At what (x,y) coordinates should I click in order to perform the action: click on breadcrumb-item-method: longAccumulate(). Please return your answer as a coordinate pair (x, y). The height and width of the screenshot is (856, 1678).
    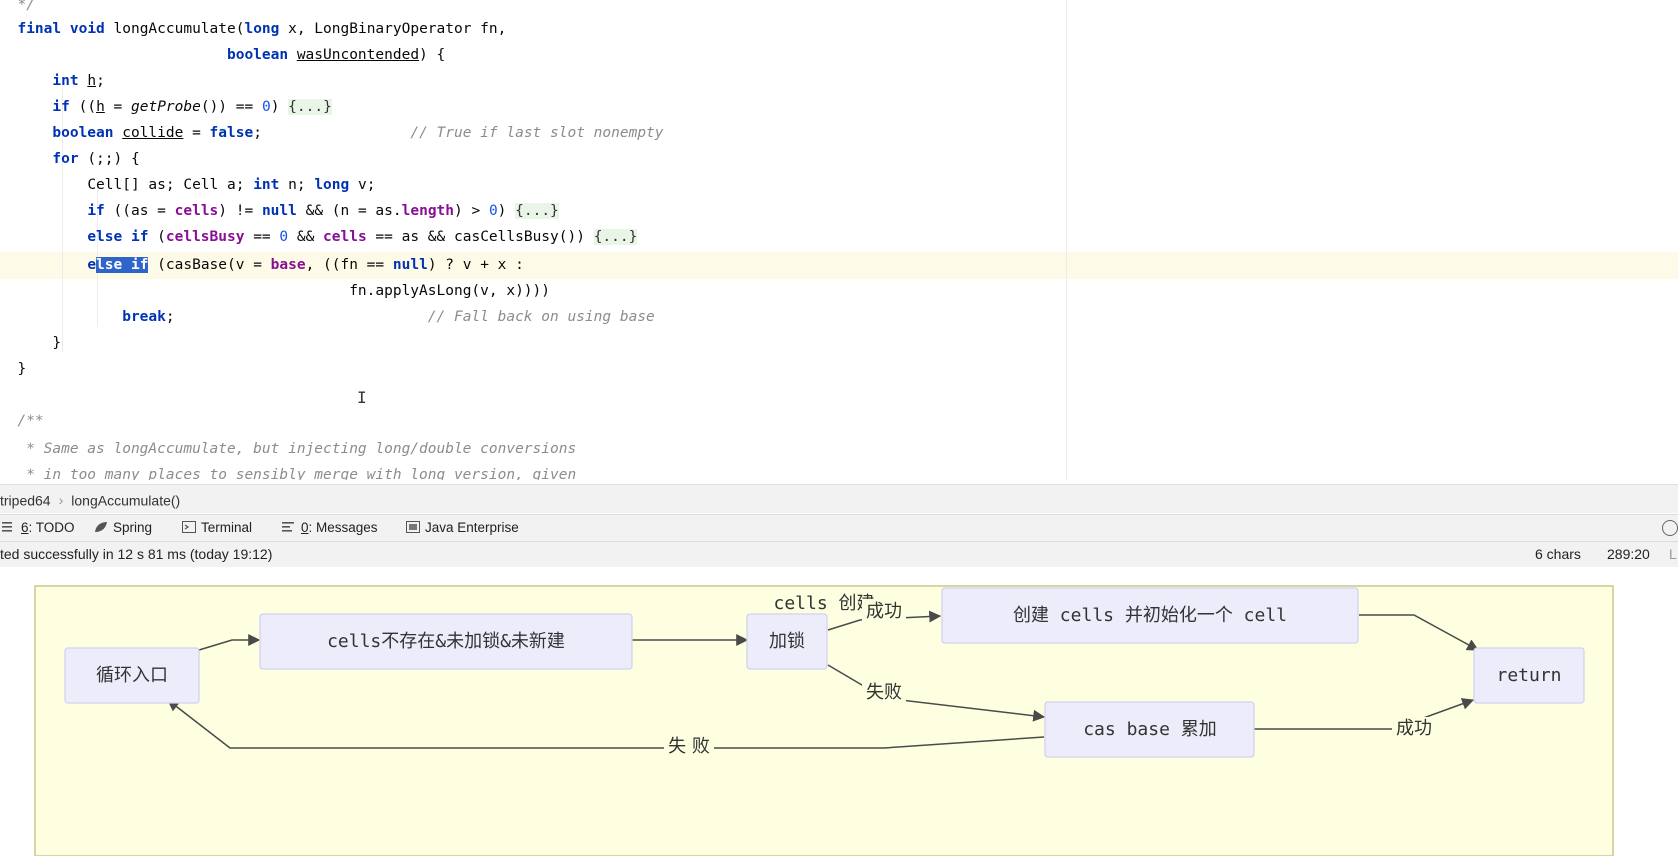
    Looking at the image, I should click on (125, 500).